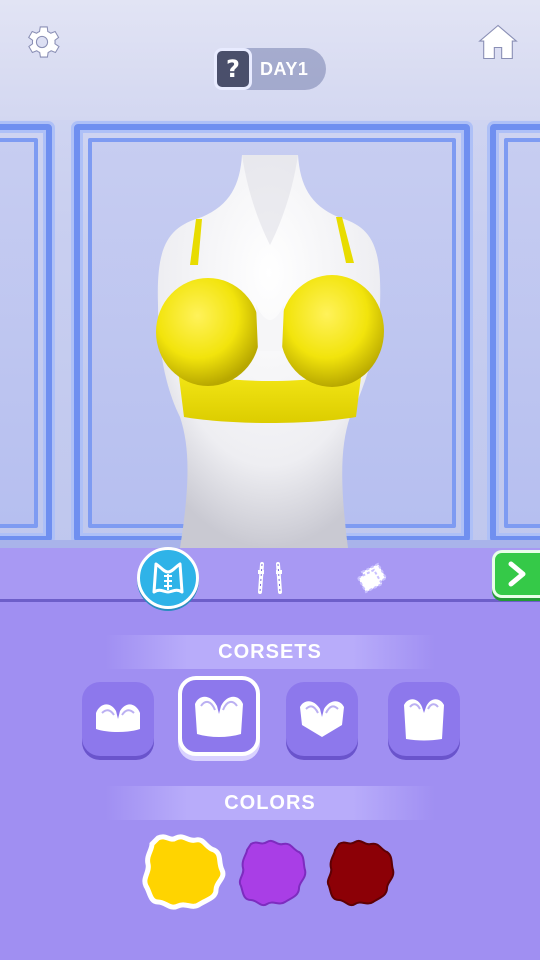  I want to click on corset-icon, so click(168, 578).